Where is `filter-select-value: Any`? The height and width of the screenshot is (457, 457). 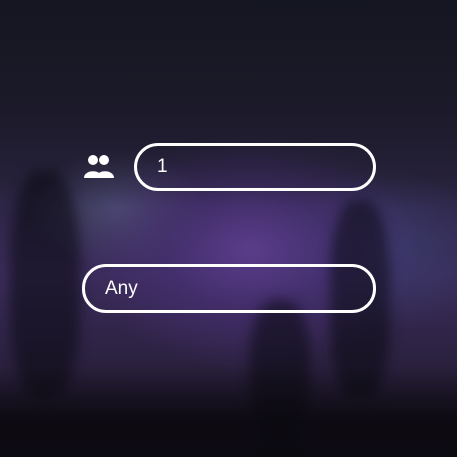
filter-select-value: Any is located at coordinates (121, 288).